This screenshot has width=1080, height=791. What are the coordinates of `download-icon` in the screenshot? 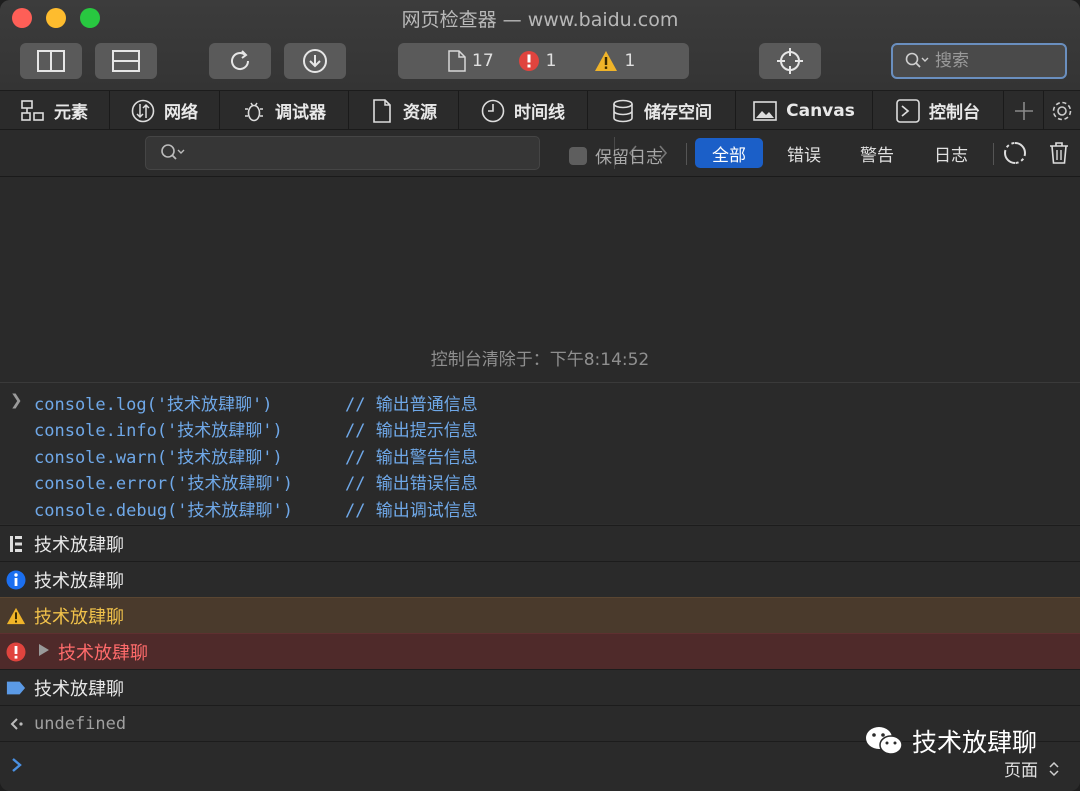 It's located at (315, 61).